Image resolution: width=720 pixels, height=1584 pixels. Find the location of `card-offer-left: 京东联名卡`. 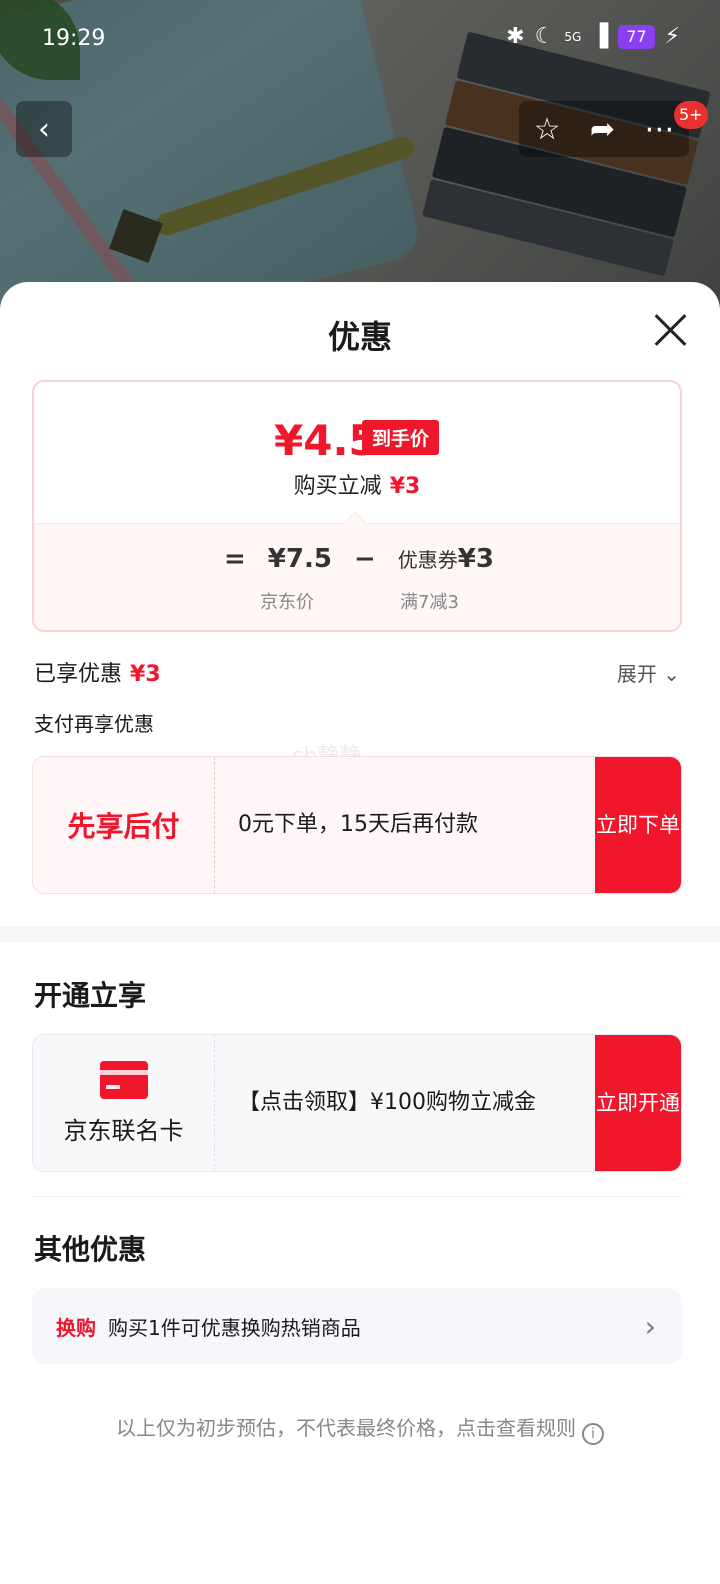

card-offer-left: 京东联名卡 is located at coordinates (124, 1103).